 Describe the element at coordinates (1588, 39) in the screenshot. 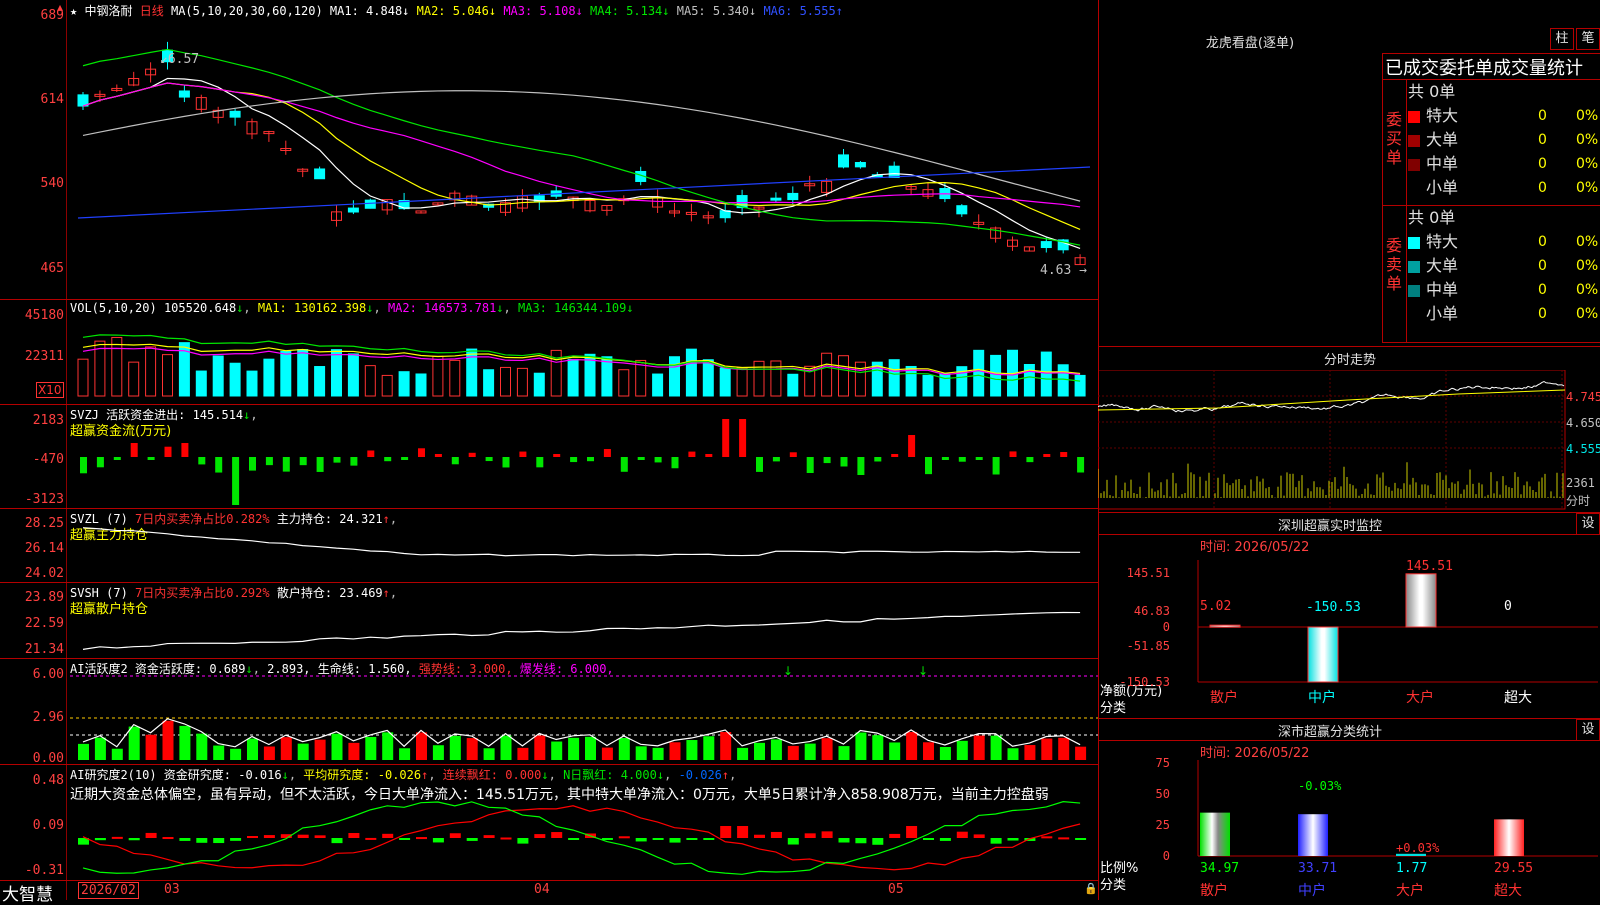

I see `pen-toggle-button: 笔` at that location.